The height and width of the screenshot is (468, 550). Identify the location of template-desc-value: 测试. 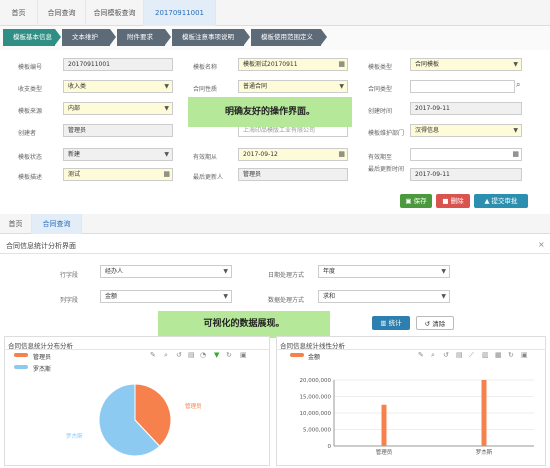
(74, 174).